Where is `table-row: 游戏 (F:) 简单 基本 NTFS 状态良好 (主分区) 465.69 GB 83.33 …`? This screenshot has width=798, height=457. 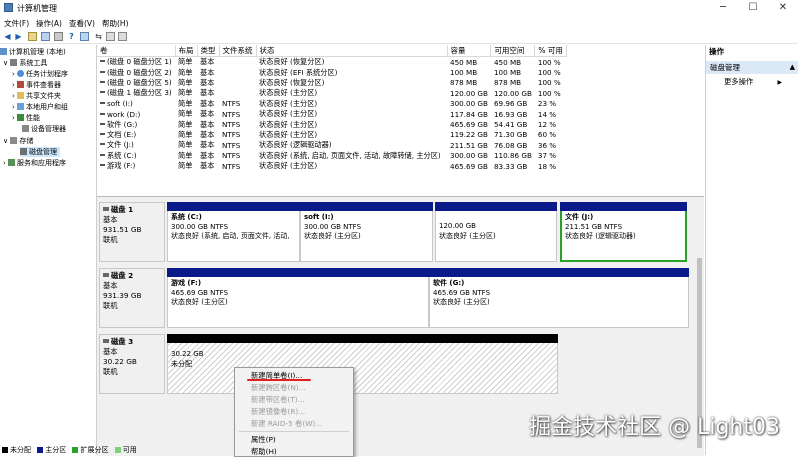 table-row: 游戏 (F:) 简单 基本 NTFS 状态良好 (主分区) 465.69 GB 83.33 … is located at coordinates (331, 166).